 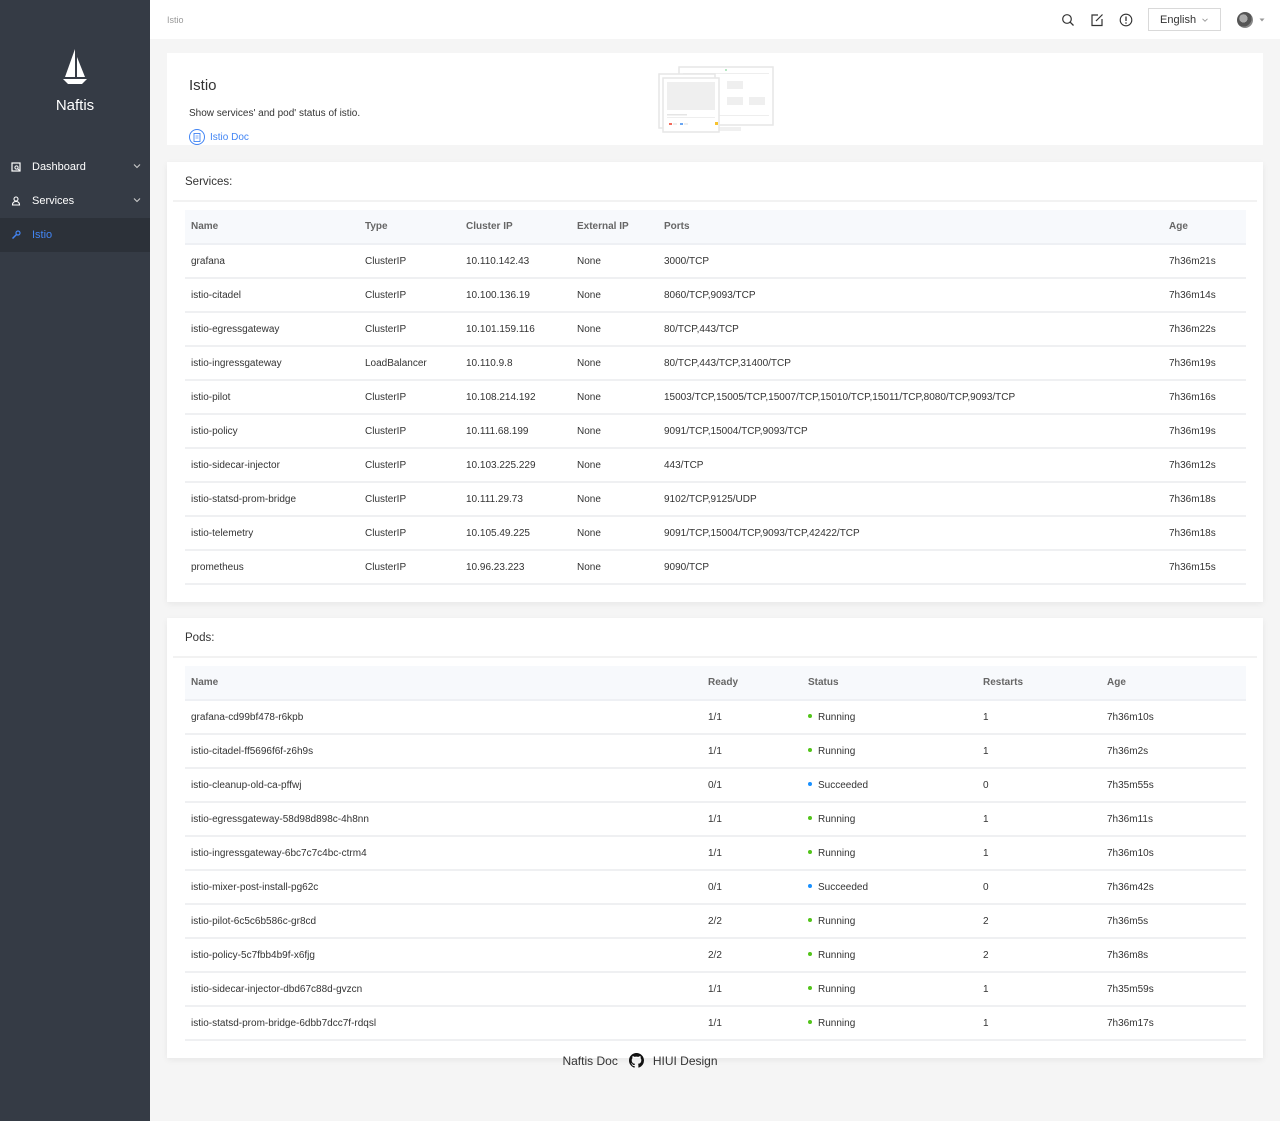 What do you see at coordinates (203, 85) in the screenshot?
I see `page-title: Istio` at bounding box center [203, 85].